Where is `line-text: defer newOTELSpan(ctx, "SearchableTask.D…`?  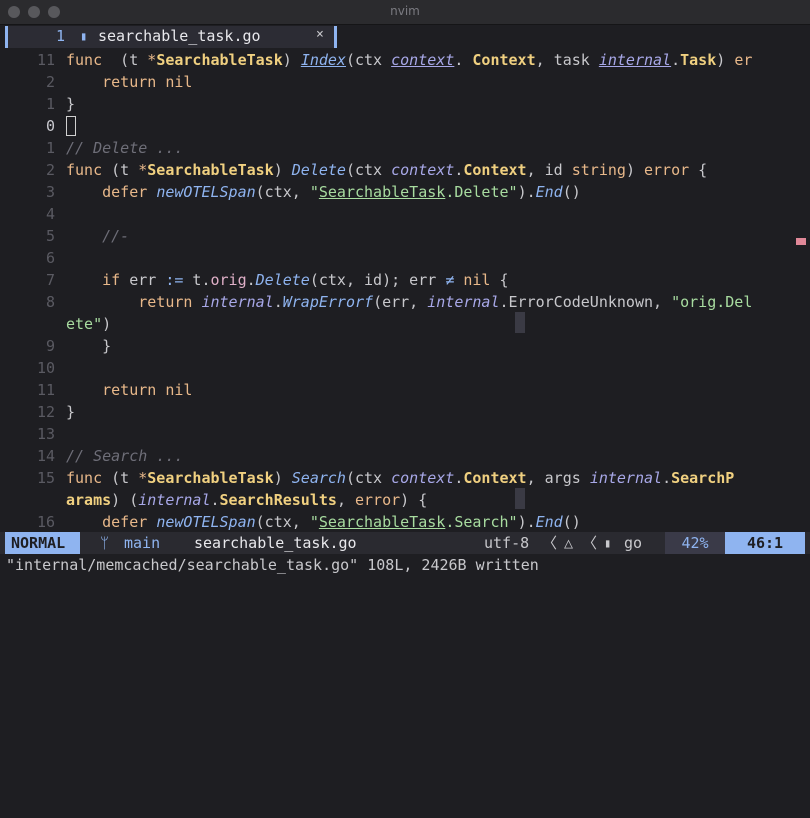 line-text: defer newOTELSpan(ctx, "SearchableTask.D… is located at coordinates (323, 192).